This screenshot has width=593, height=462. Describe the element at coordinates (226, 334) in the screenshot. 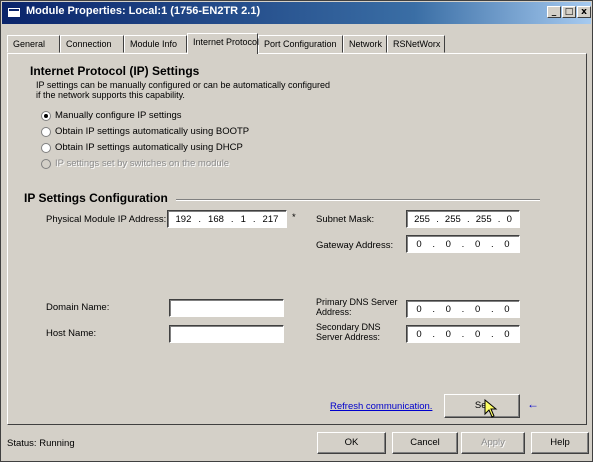

I see `host-name-input` at that location.